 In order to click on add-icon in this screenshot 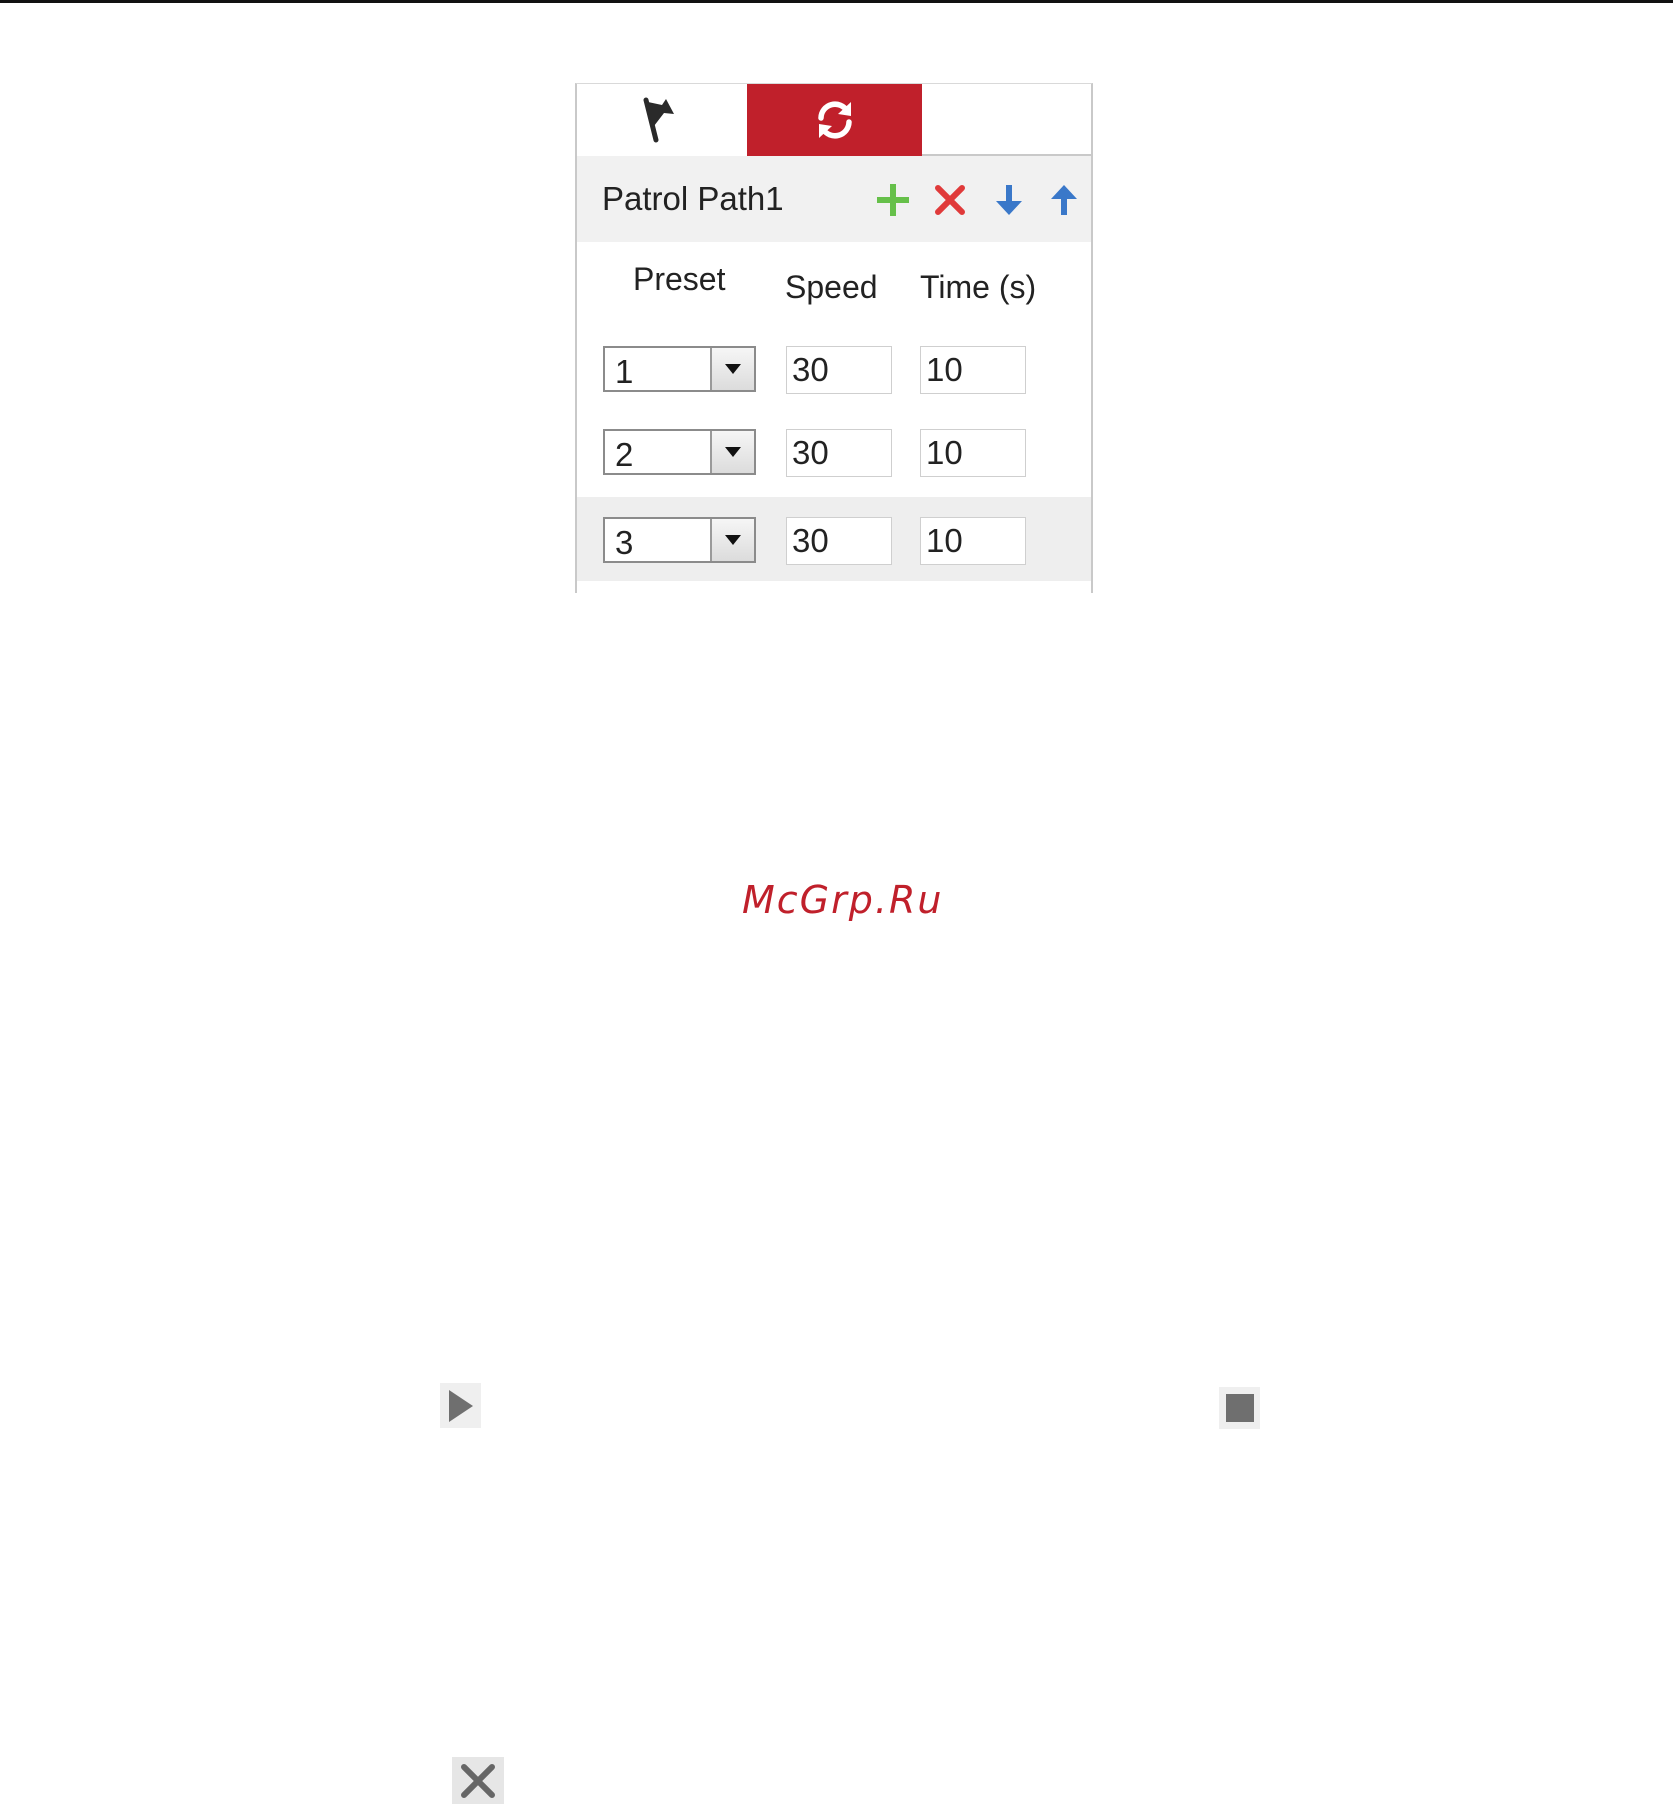, I will do `click(893, 200)`.